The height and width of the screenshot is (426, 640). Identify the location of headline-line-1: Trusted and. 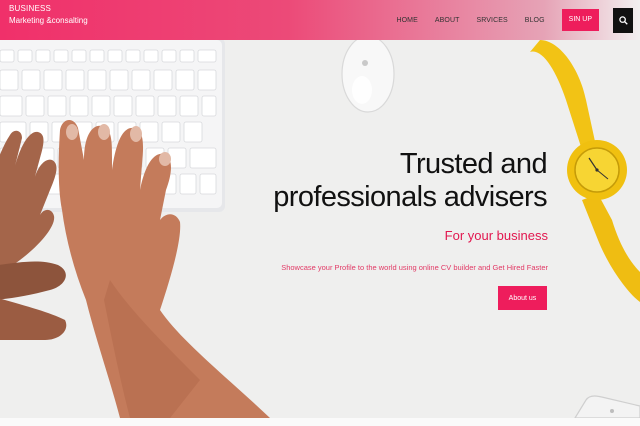
(473, 164).